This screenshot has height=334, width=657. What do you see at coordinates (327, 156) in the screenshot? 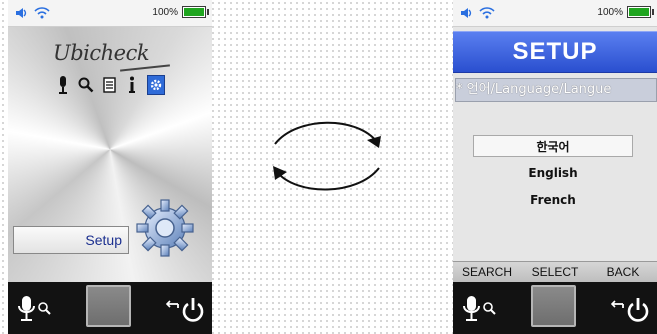
I see `swap-arrows-icon` at bounding box center [327, 156].